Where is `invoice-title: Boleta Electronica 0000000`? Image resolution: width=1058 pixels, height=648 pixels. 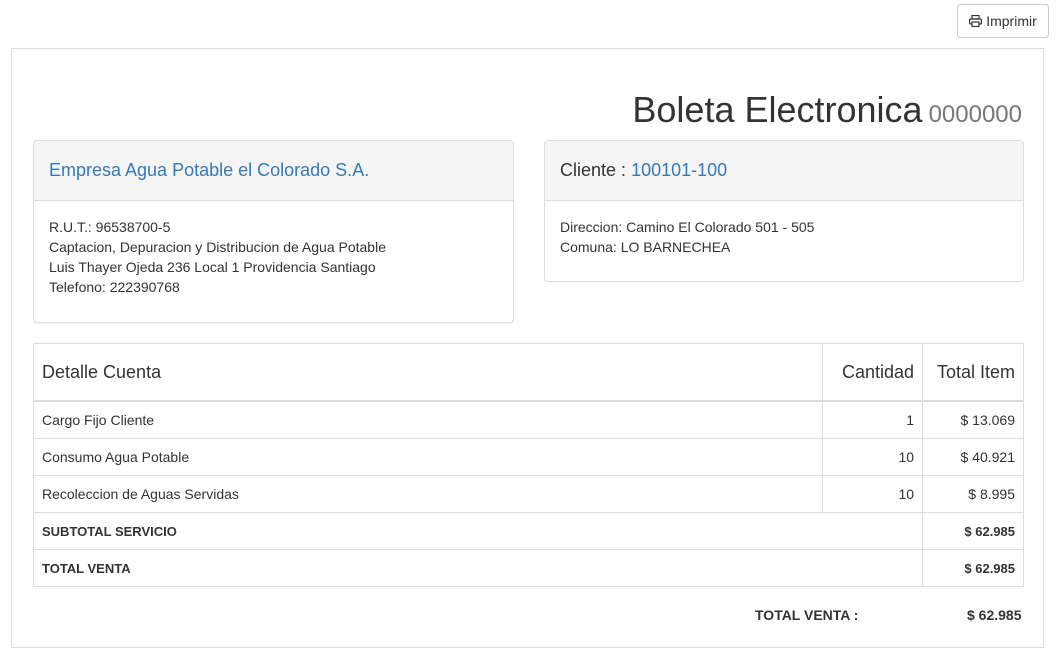 invoice-title: Boleta Electronica 0000000 is located at coordinates (827, 112).